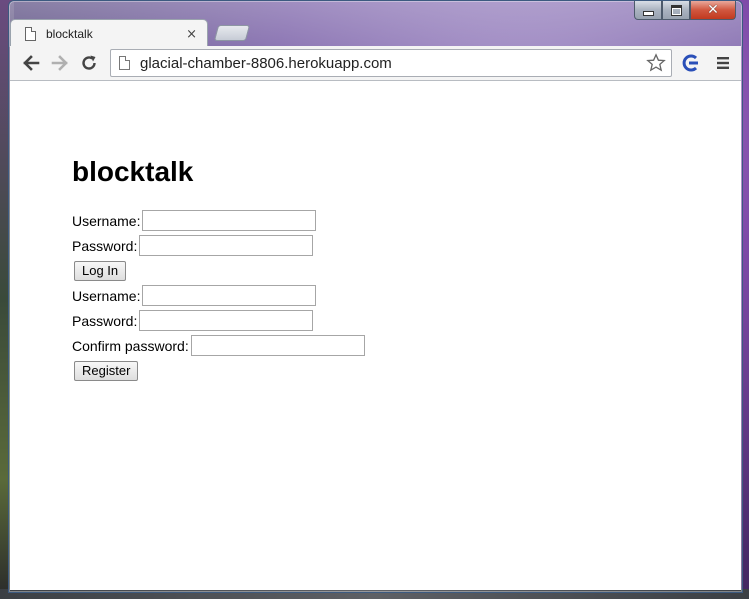 The height and width of the screenshot is (599, 749). I want to click on address-bar: glacial-chamber-8806.herokuapp.com, so click(391, 63).